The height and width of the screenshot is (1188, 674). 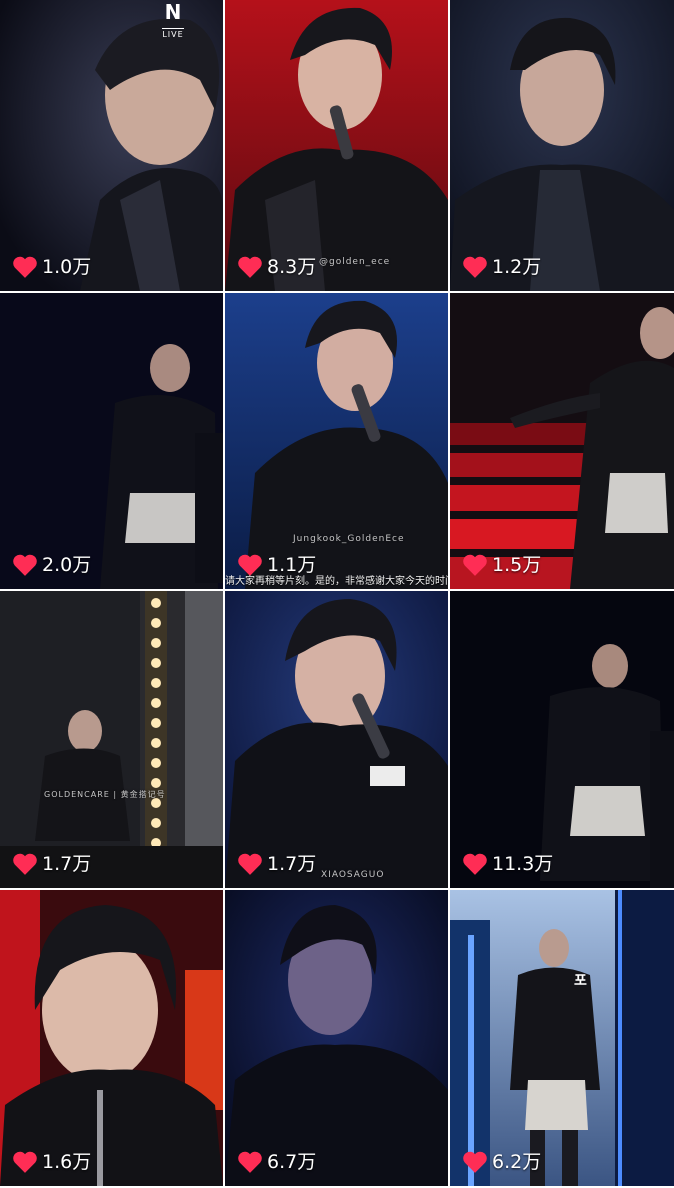 I want to click on video-tile-11: 6.7万, so click(x=336, y=1038).